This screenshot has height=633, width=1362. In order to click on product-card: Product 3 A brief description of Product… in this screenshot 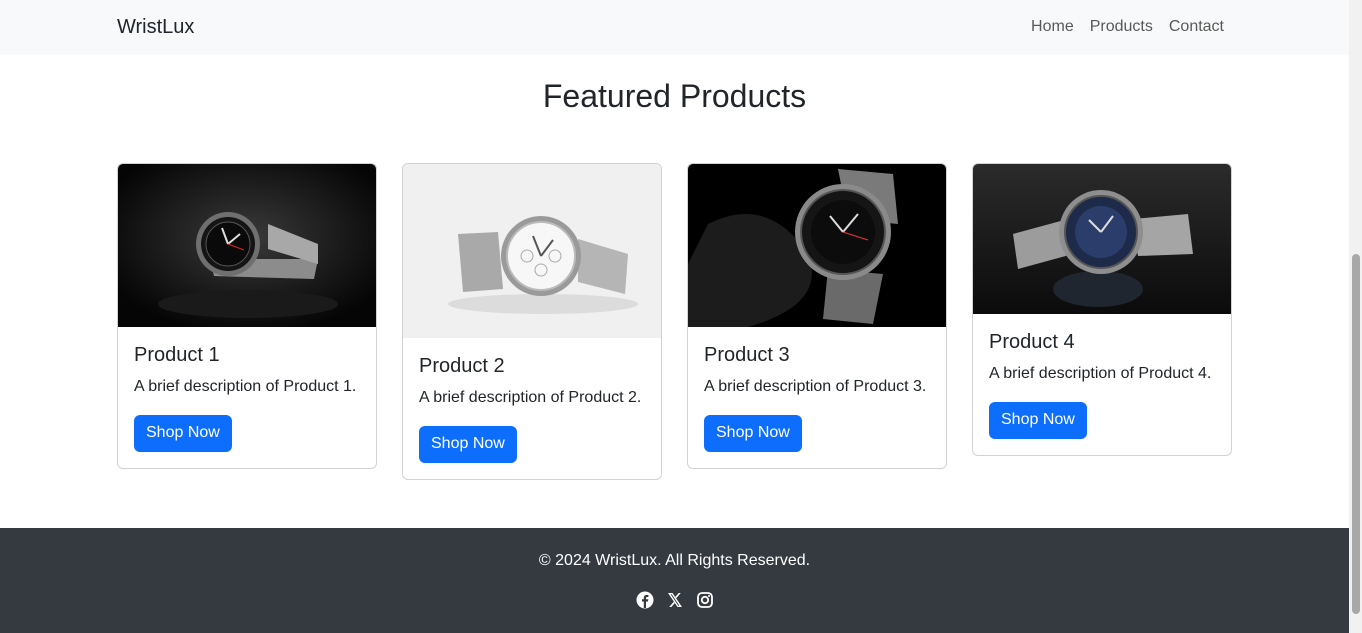, I will do `click(817, 316)`.